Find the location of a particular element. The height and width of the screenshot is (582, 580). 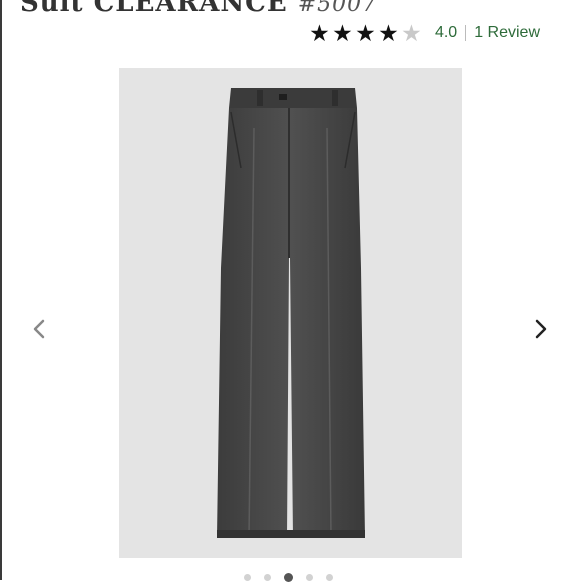

product-title: Suit CLEARANCE #5007 is located at coordinates (198, 9).